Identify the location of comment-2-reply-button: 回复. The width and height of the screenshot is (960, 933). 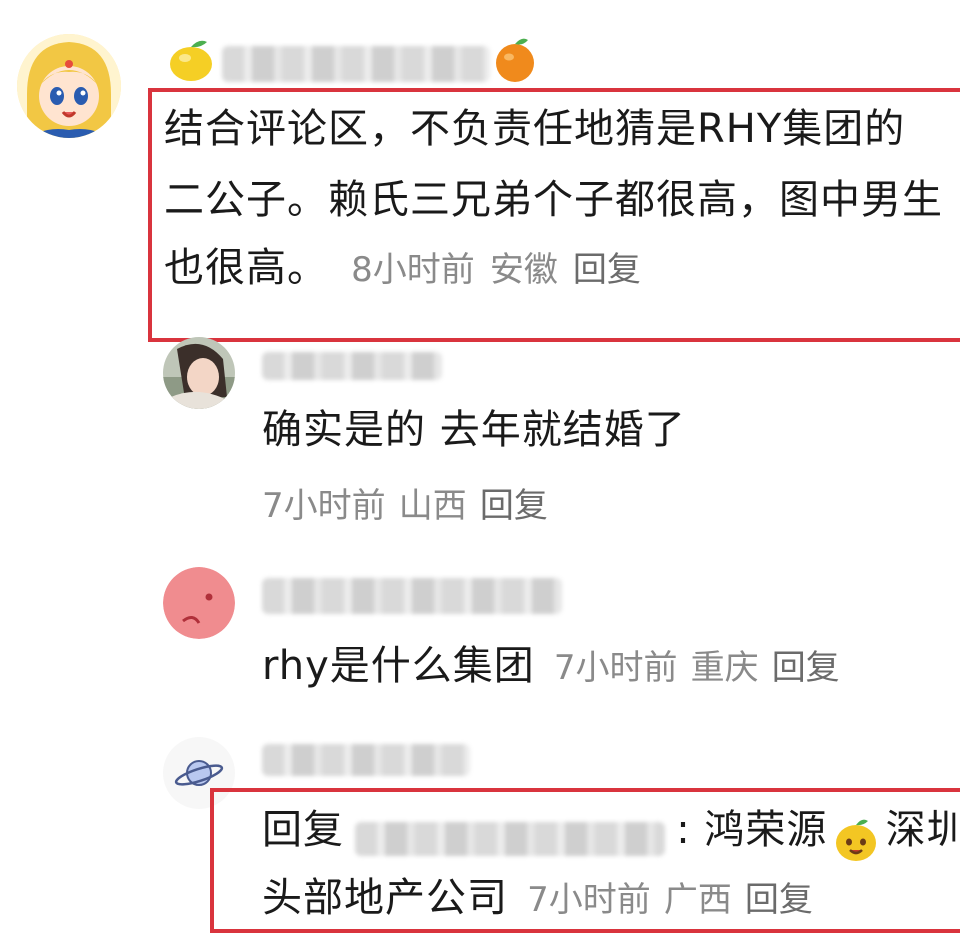
(514, 506).